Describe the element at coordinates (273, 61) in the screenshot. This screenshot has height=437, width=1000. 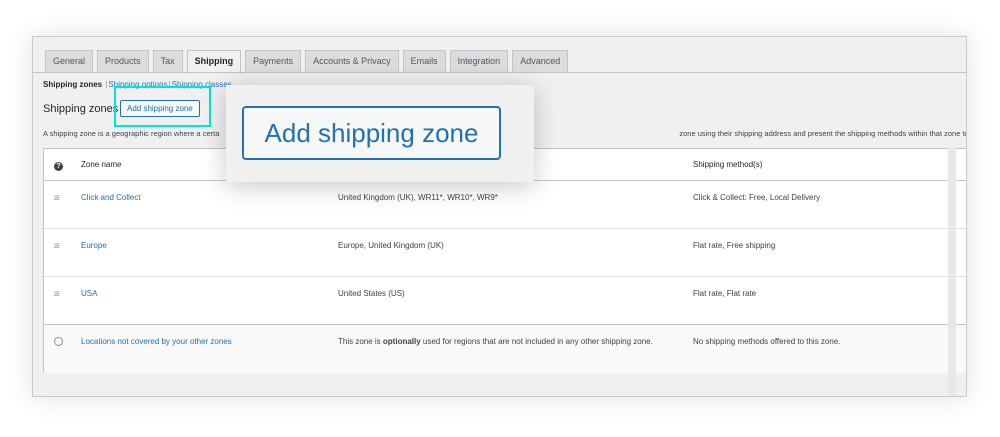
I see `tab-payments: Payments` at that location.